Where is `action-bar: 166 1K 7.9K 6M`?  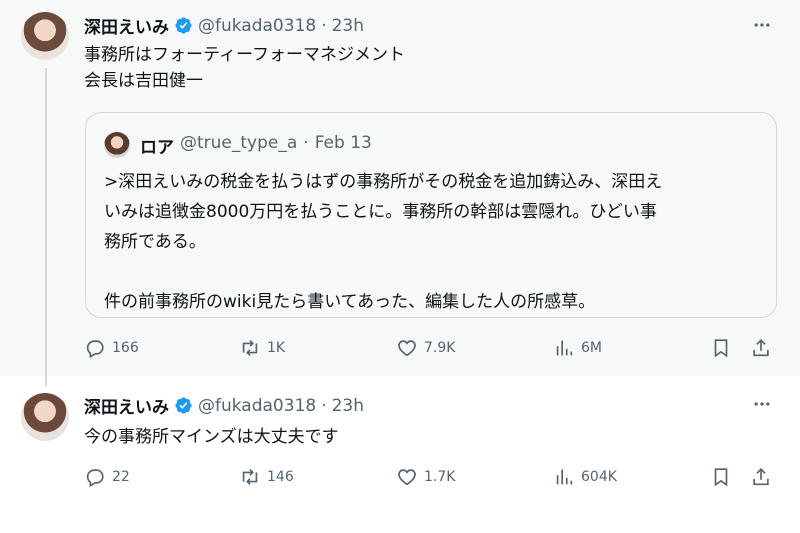
action-bar: 166 1K 7.9K 6M is located at coordinates (434, 349).